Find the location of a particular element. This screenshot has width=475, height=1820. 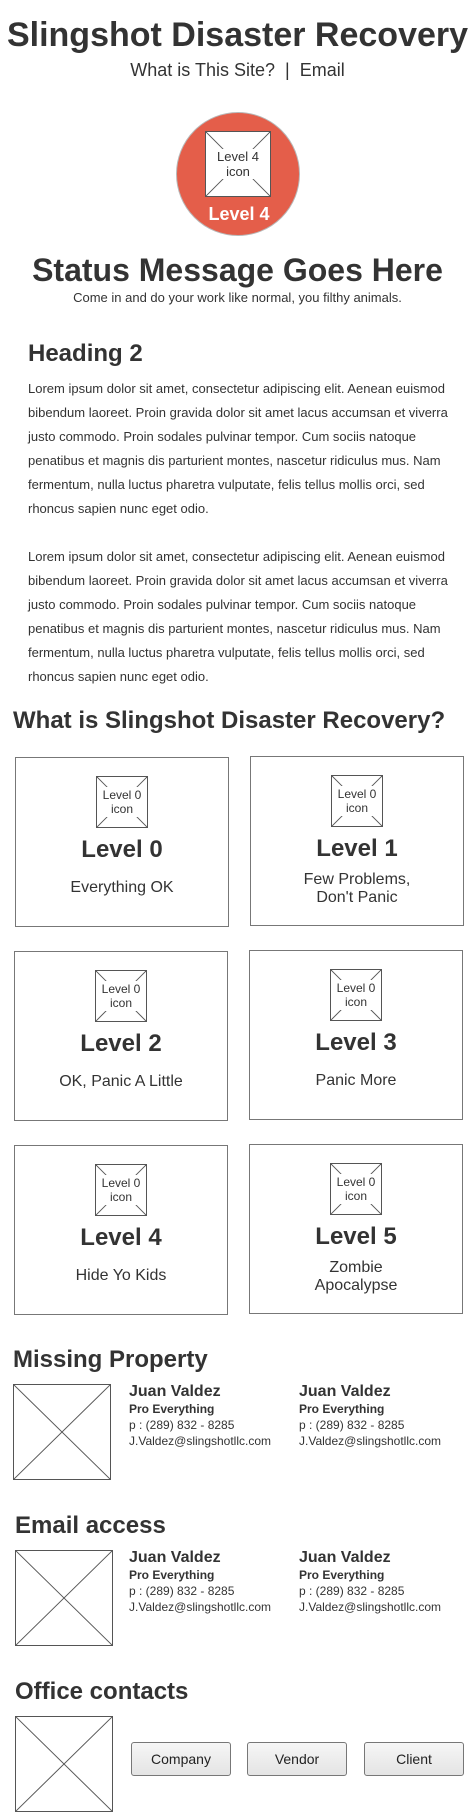

level-5-icon: Level 0 icon is located at coordinates (356, 1189).